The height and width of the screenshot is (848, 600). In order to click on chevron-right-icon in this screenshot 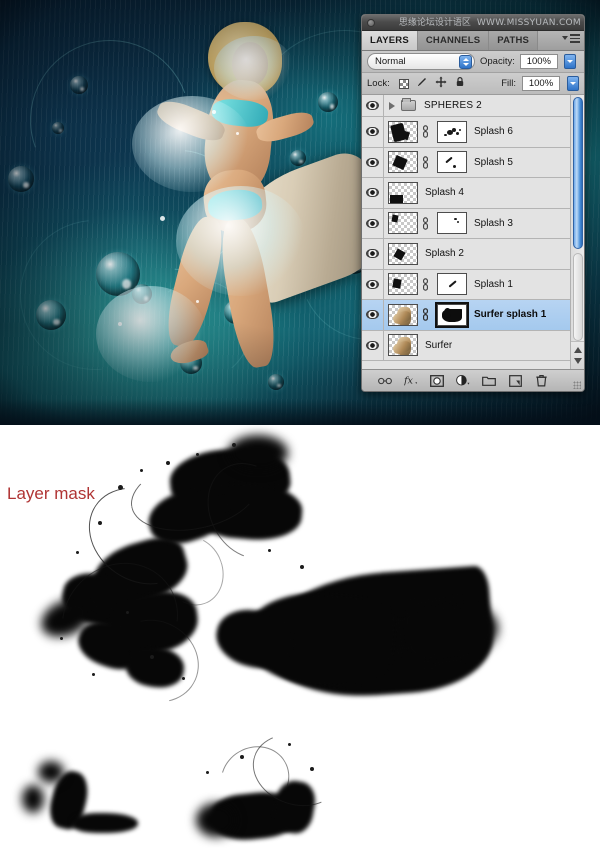, I will do `click(392, 105)`.